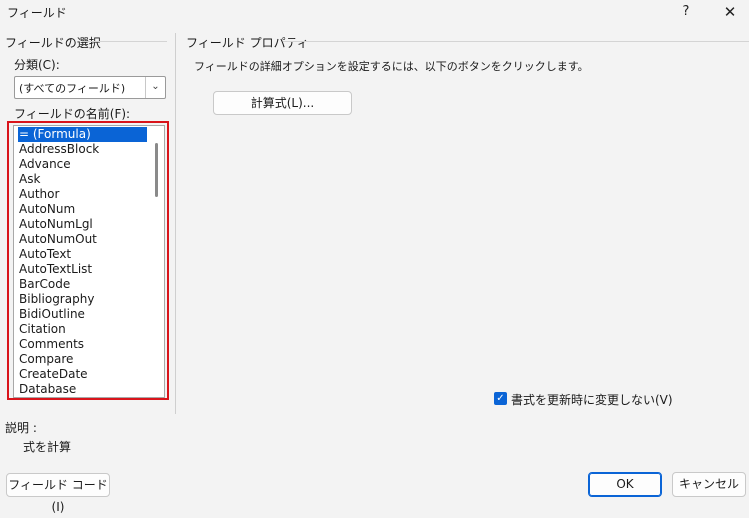  Describe the element at coordinates (47, 447) in the screenshot. I see `description-text: 式を計算` at that location.